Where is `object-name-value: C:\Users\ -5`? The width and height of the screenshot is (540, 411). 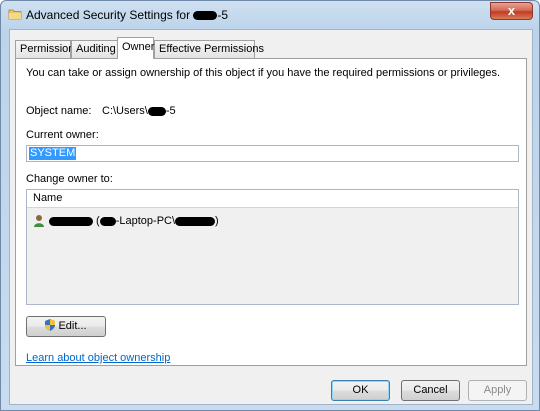 object-name-value: C:\Users\ -5 is located at coordinates (139, 111).